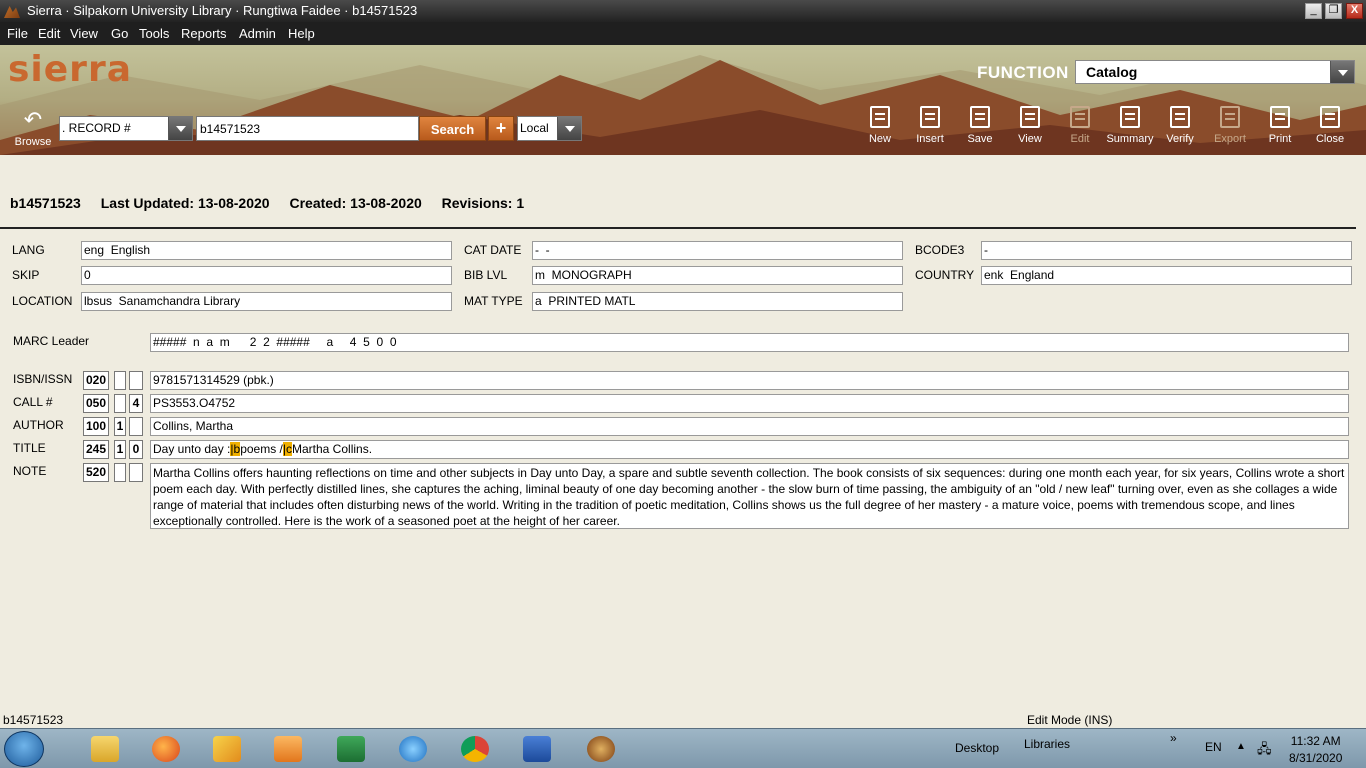 The image size is (1366, 768). I want to click on summary-icon, so click(1130, 117).